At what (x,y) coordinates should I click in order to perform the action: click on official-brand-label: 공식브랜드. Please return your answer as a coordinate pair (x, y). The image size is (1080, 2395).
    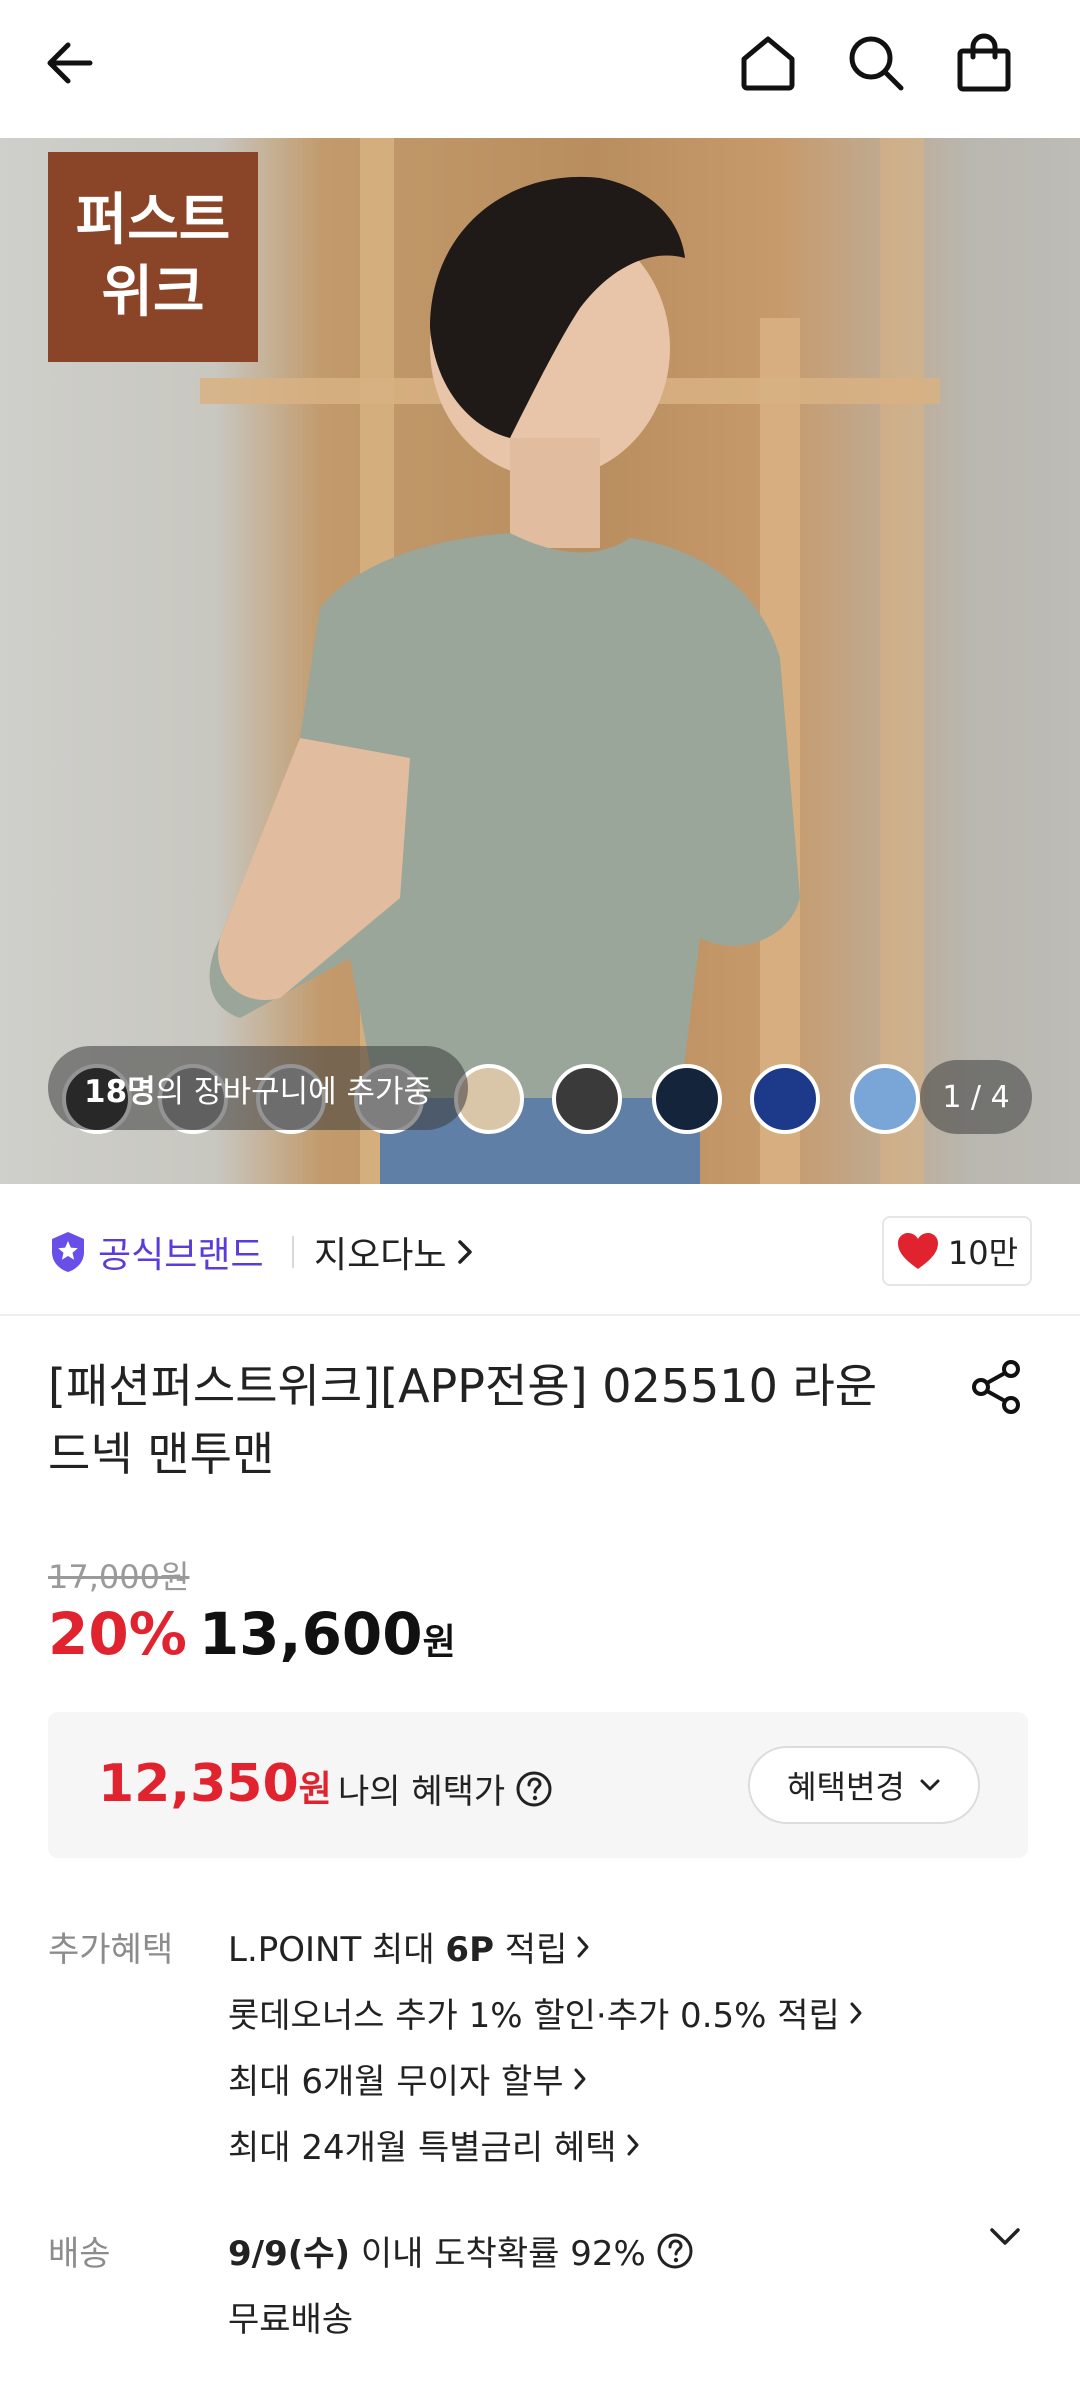
    Looking at the image, I should click on (181, 1255).